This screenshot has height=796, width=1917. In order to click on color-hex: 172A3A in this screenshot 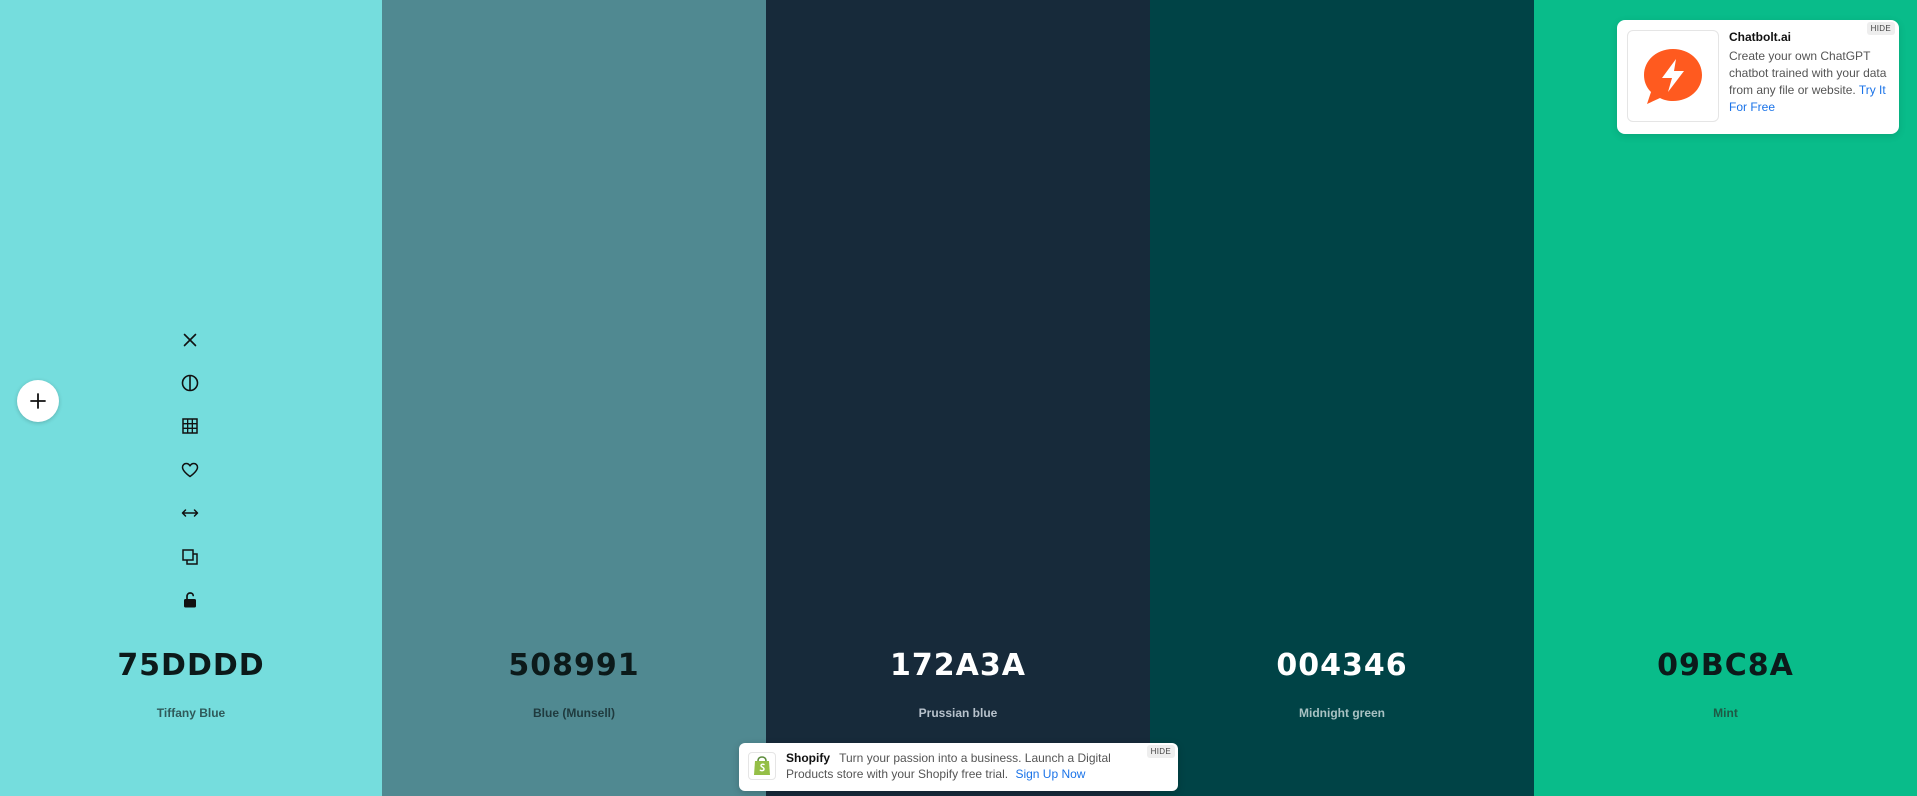, I will do `click(958, 665)`.